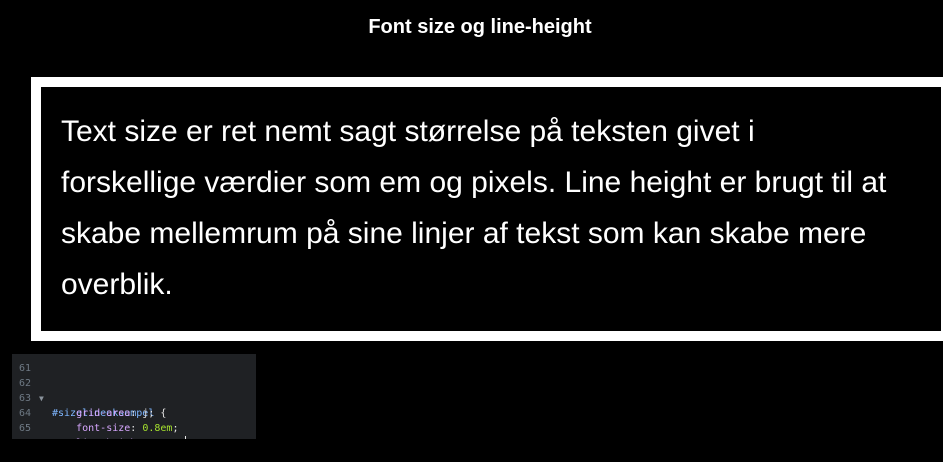  Describe the element at coordinates (134, 364) in the screenshot. I see `code-line: 61` at that location.